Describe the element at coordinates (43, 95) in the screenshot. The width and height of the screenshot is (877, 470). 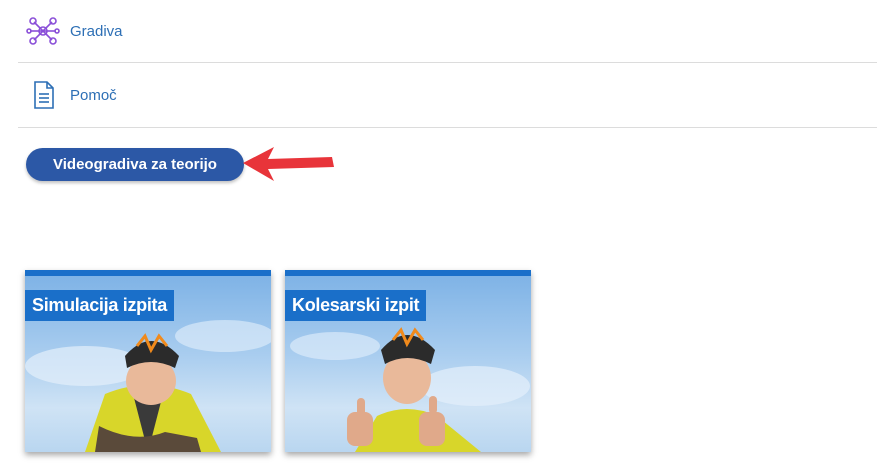
I see `document-icon` at that location.